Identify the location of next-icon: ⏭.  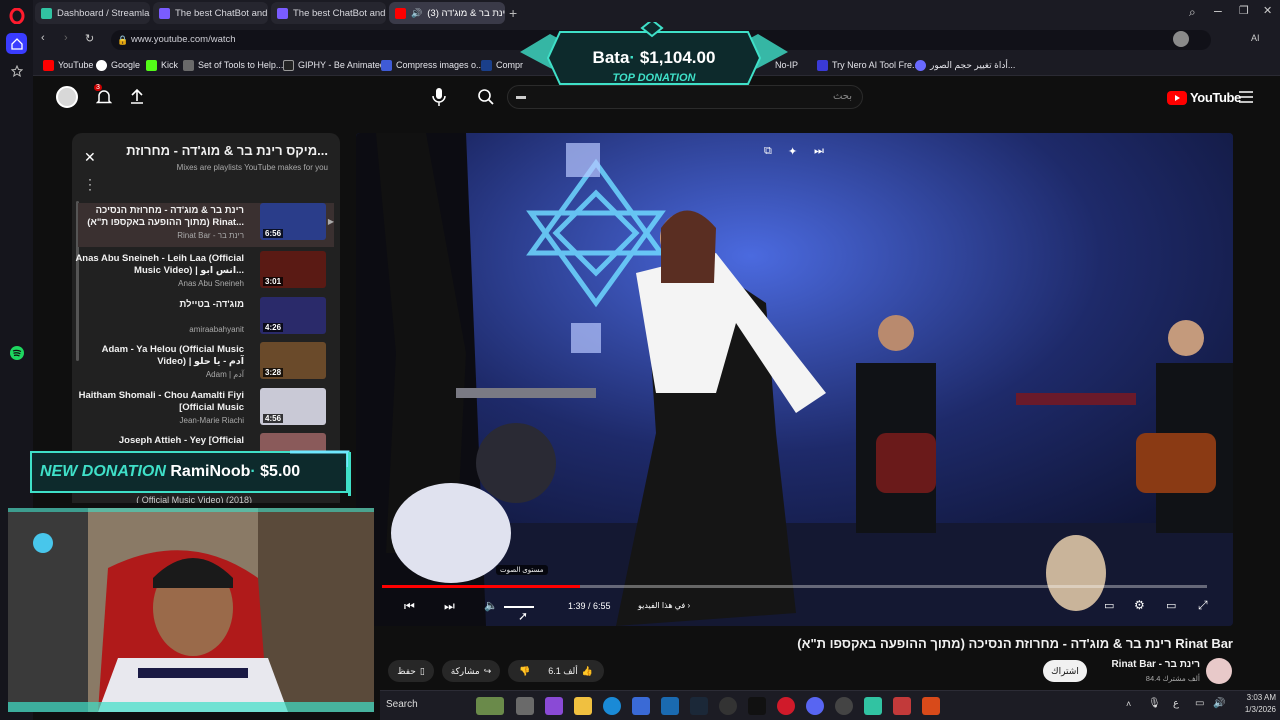
(449, 606).